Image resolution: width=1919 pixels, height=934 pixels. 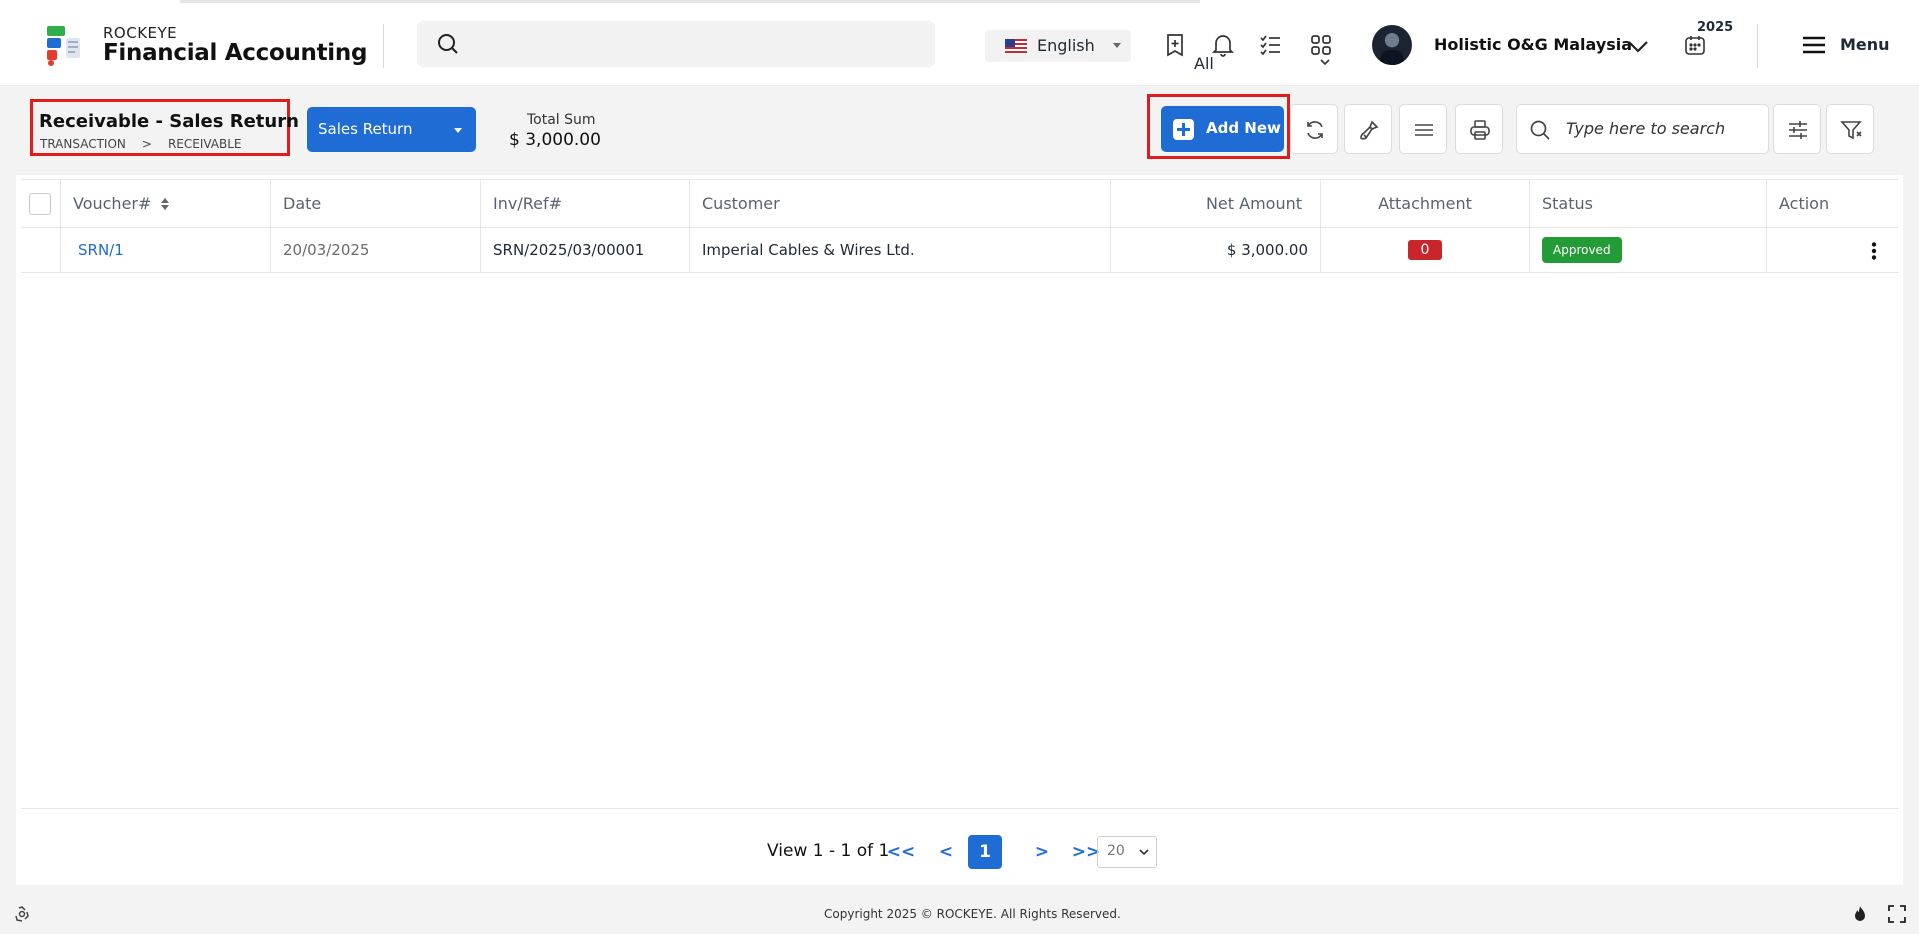 What do you see at coordinates (1175, 45) in the screenshot?
I see `bookmark-add-icon` at bounding box center [1175, 45].